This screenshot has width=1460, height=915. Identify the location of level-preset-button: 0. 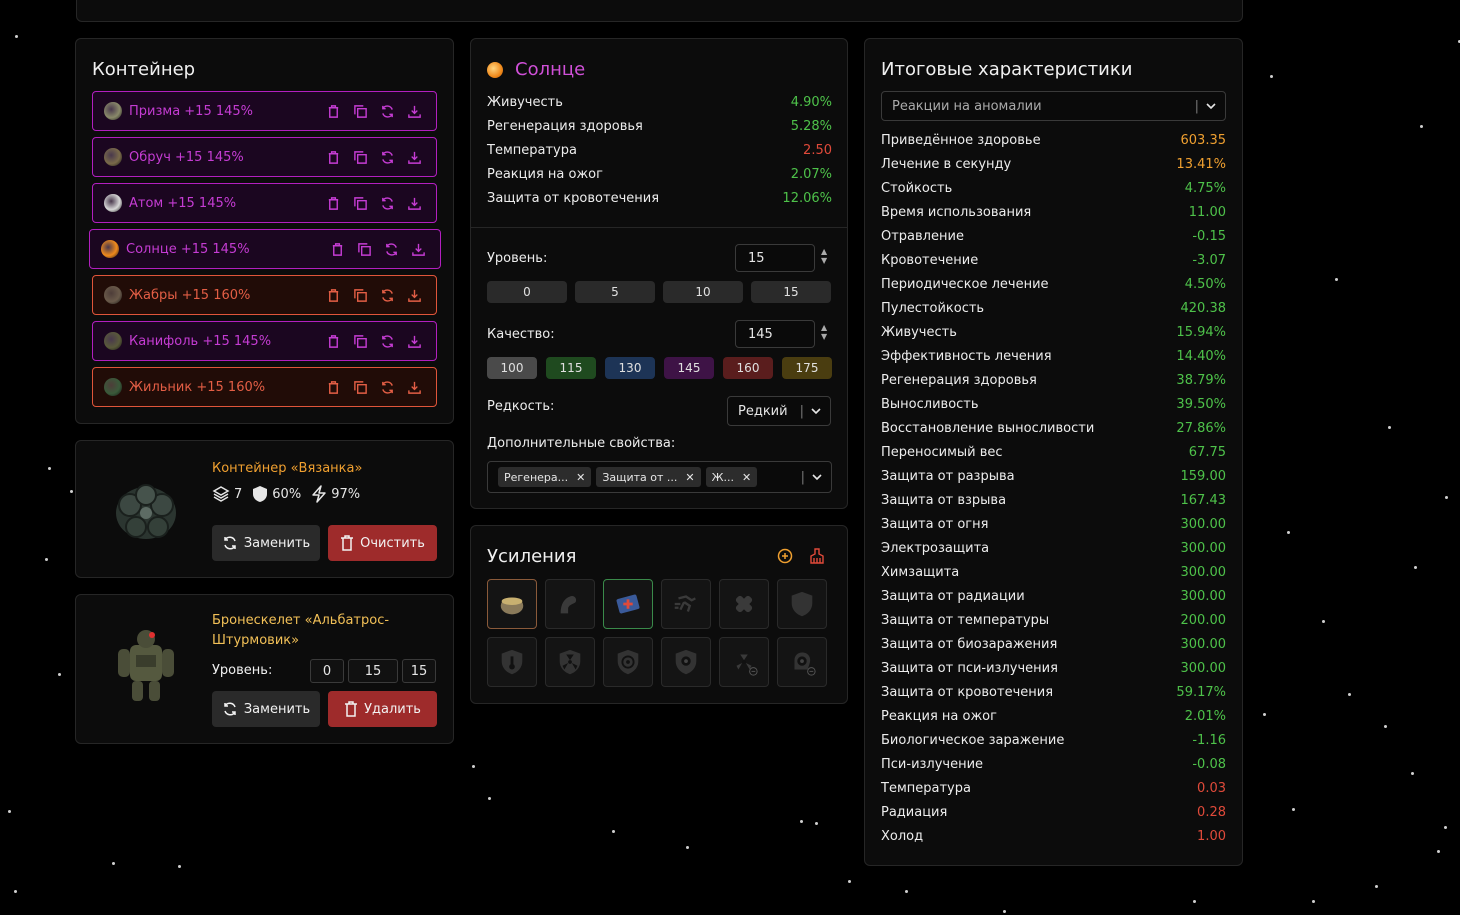
(527, 292).